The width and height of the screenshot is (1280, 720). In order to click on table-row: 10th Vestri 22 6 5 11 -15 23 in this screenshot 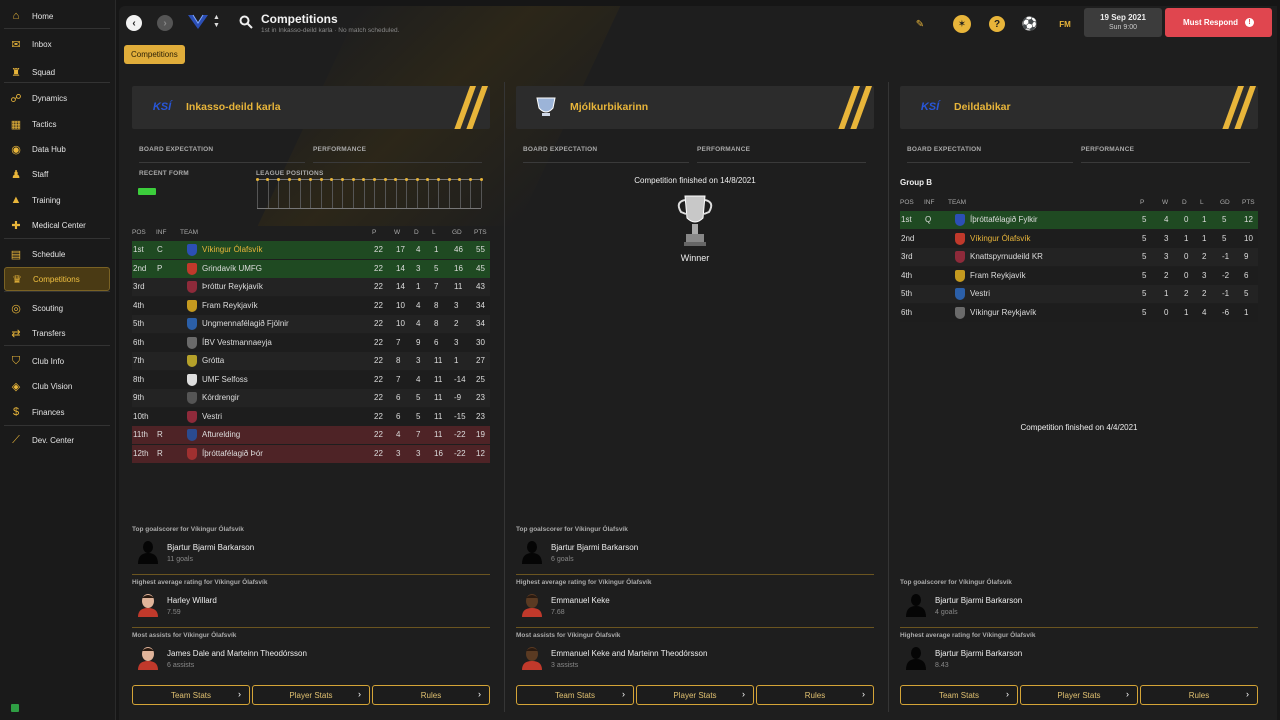, I will do `click(311, 416)`.